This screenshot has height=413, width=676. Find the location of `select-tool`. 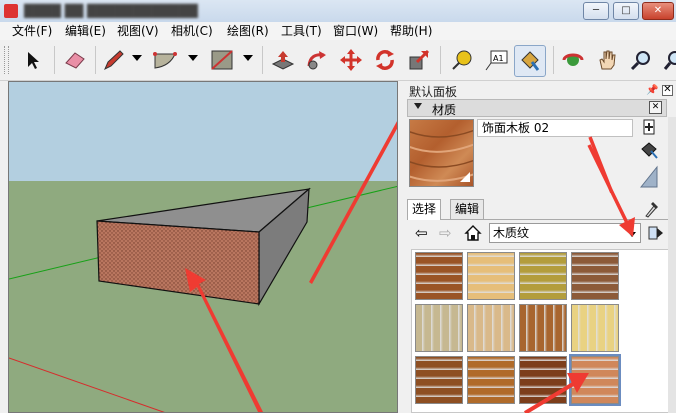

select-tool is located at coordinates (33, 60).